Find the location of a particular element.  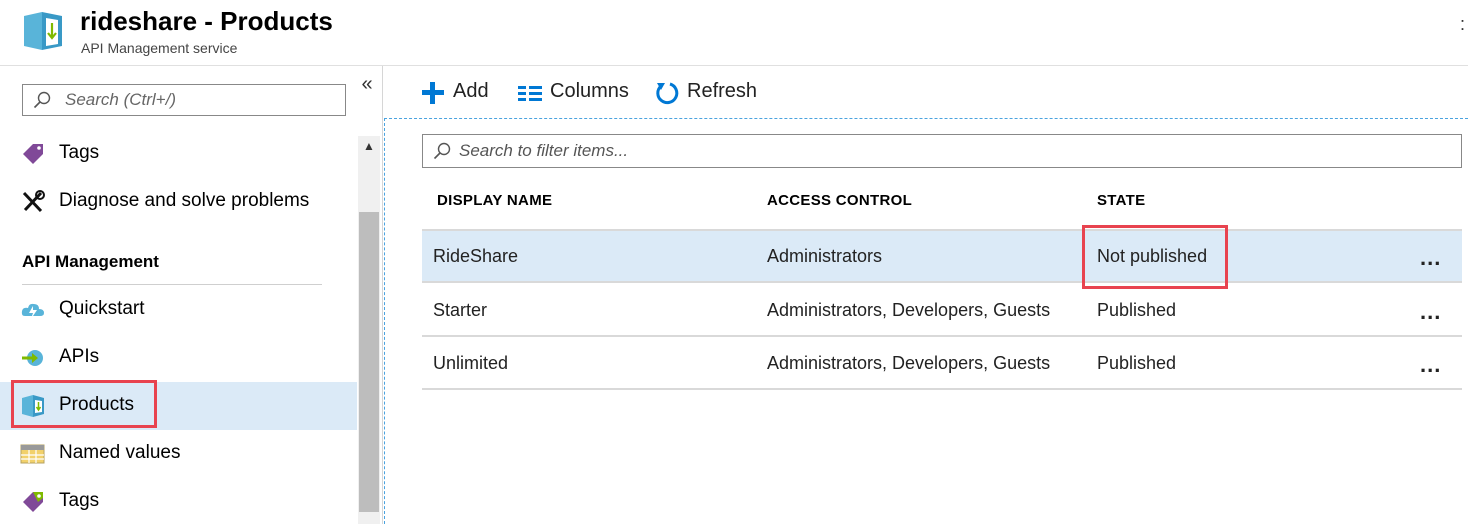

menu-search-box is located at coordinates (184, 100).